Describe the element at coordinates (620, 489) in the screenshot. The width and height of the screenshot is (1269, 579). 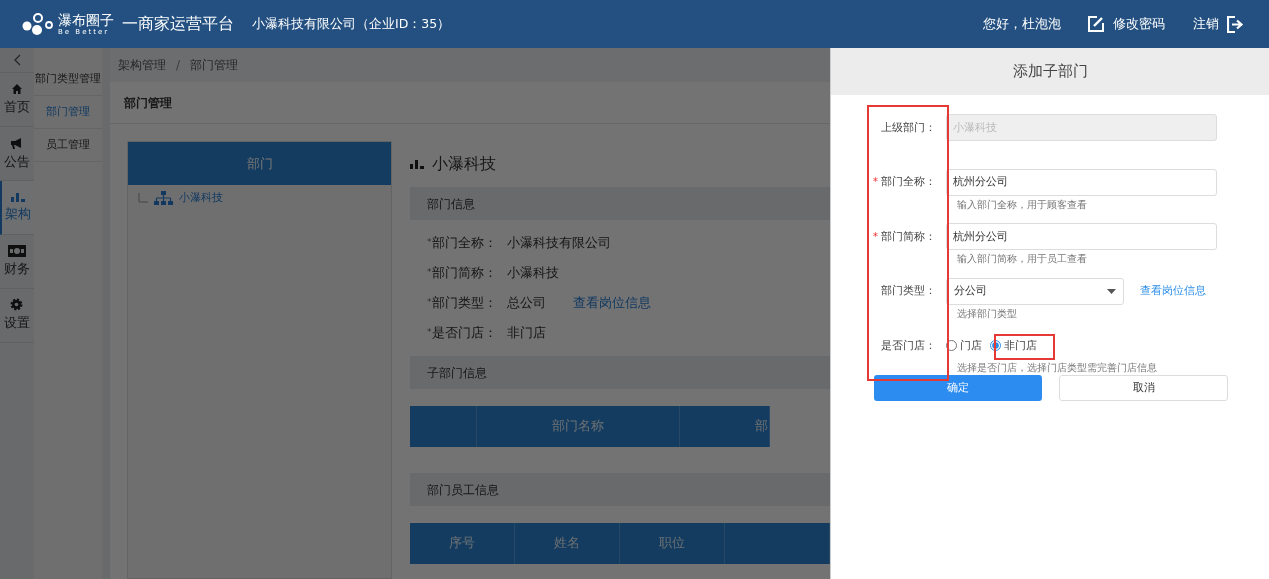
I see `section-header: 部门员工信息` at that location.